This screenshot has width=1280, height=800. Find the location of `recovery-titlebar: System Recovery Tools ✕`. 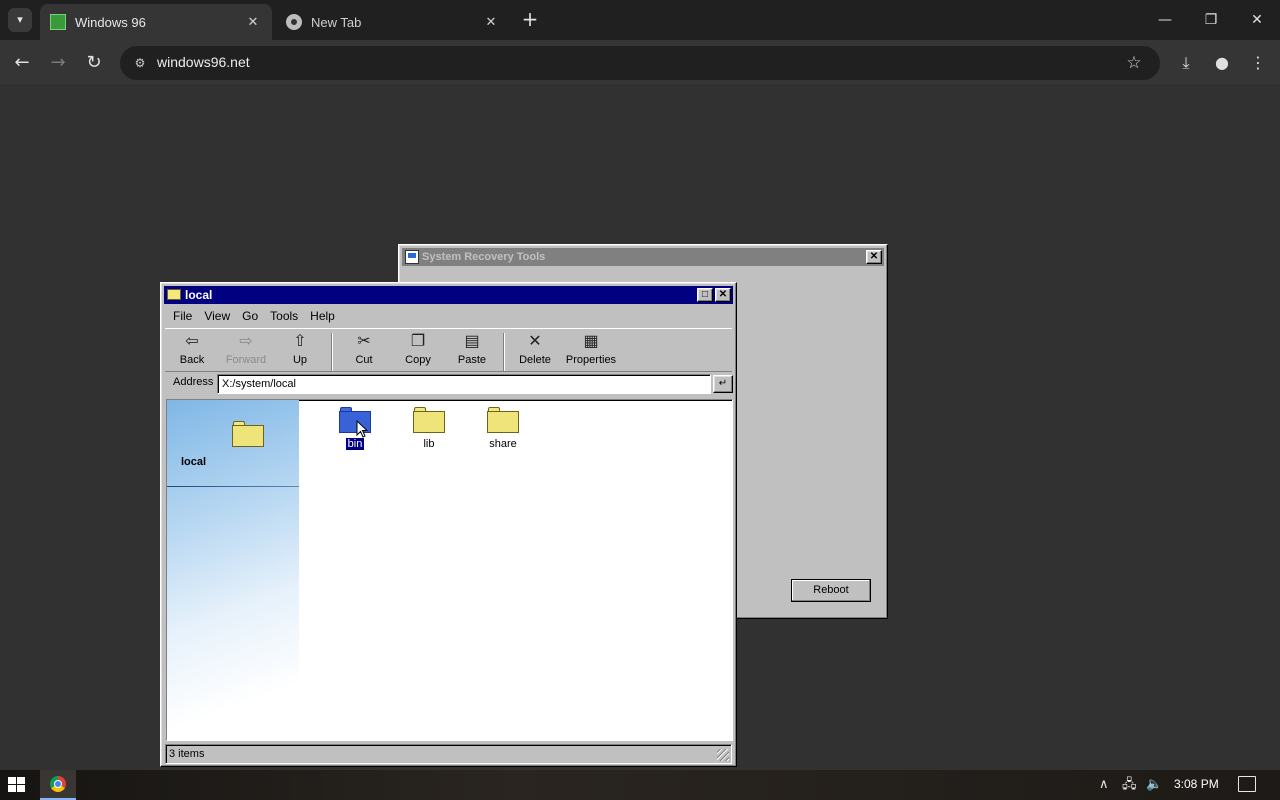

recovery-titlebar: System Recovery Tools ✕ is located at coordinates (643, 257).